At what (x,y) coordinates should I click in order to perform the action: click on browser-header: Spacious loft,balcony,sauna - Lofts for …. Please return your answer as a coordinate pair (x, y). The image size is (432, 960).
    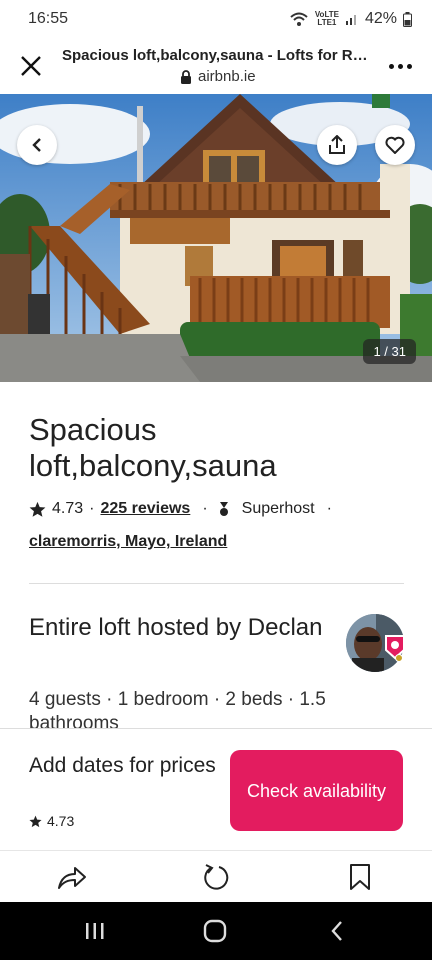
    Looking at the image, I should click on (216, 66).